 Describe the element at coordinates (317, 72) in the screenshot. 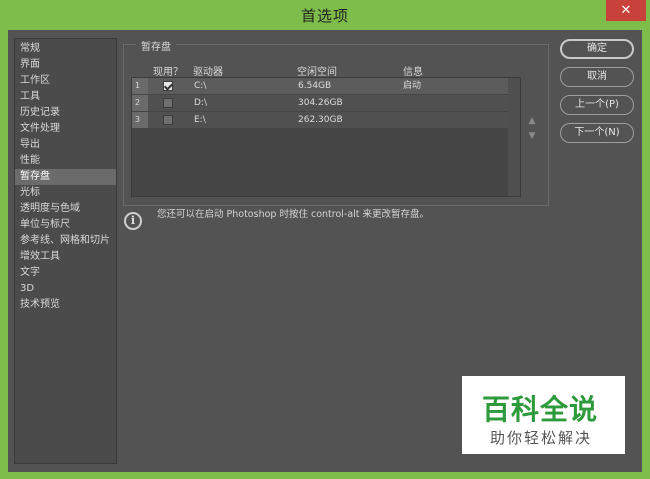

I see `header-free-space: 空闲空间` at that location.